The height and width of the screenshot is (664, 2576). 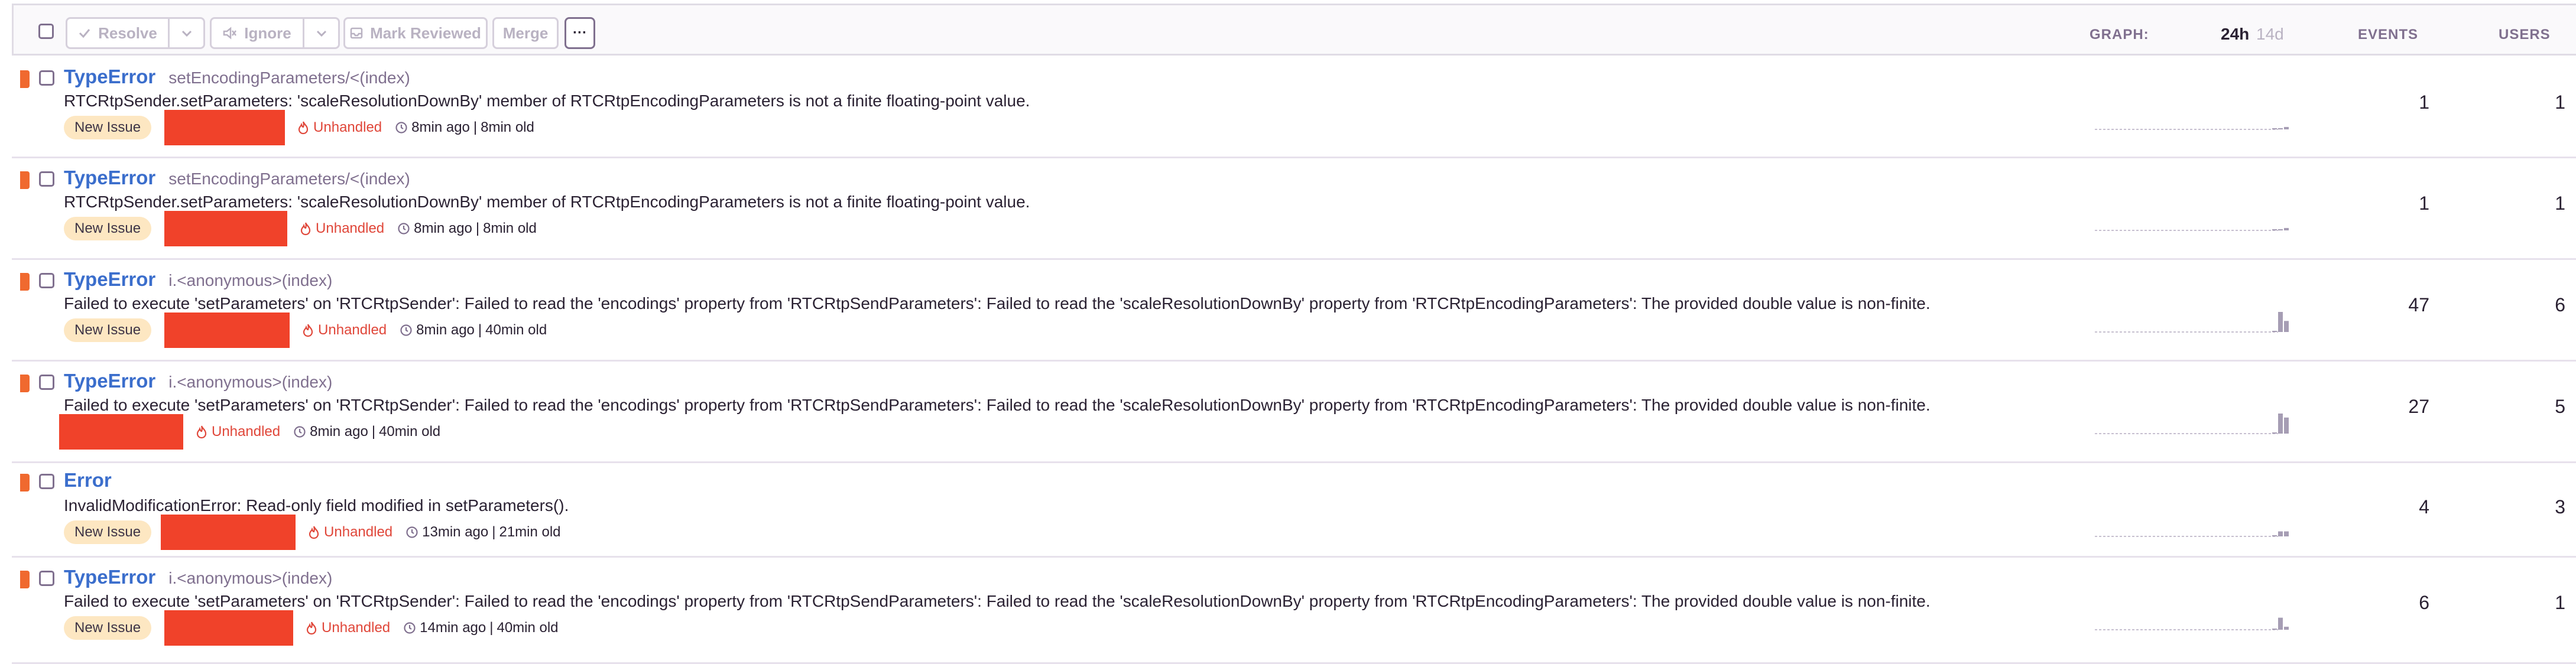 What do you see at coordinates (2529, 407) in the screenshot?
I see `users-count: 5` at bounding box center [2529, 407].